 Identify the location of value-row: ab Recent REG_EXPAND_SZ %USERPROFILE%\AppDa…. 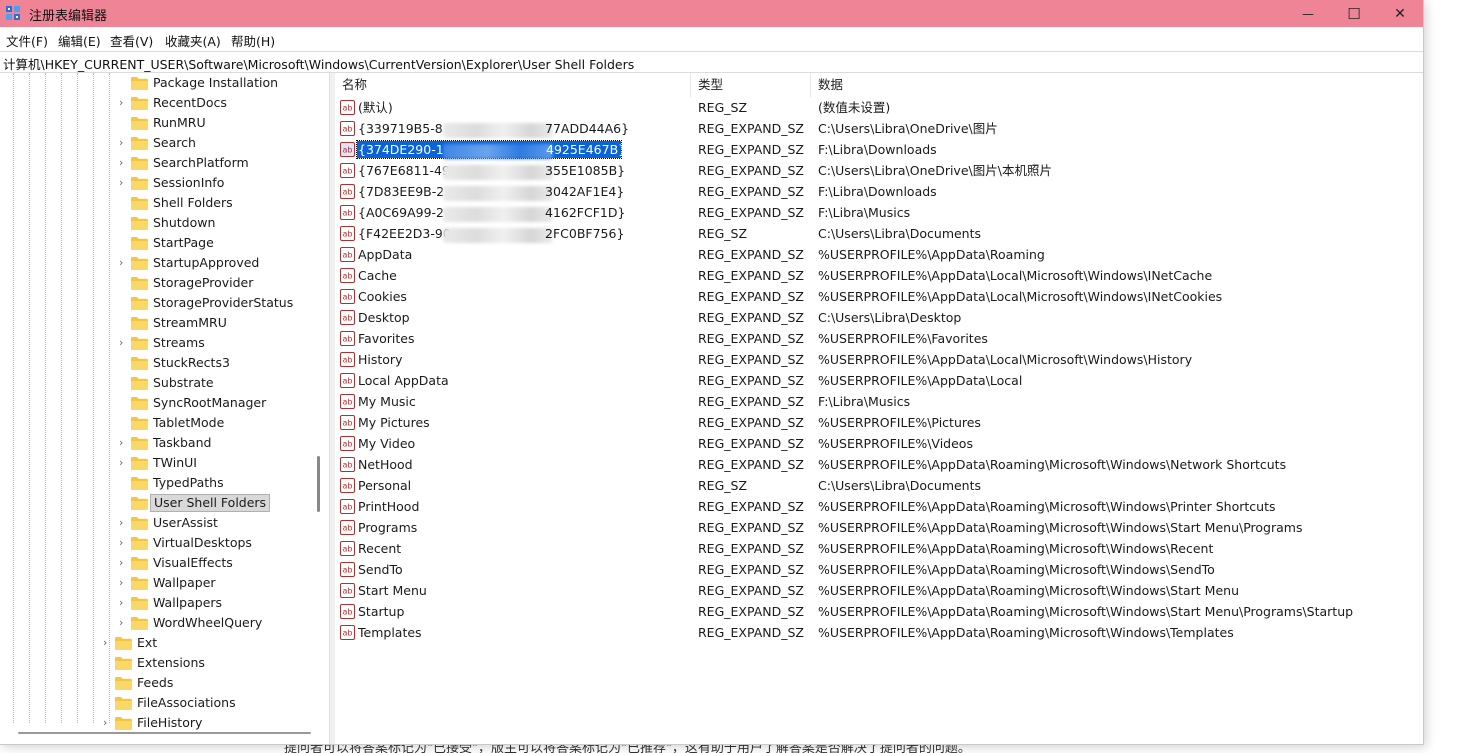
(879, 548).